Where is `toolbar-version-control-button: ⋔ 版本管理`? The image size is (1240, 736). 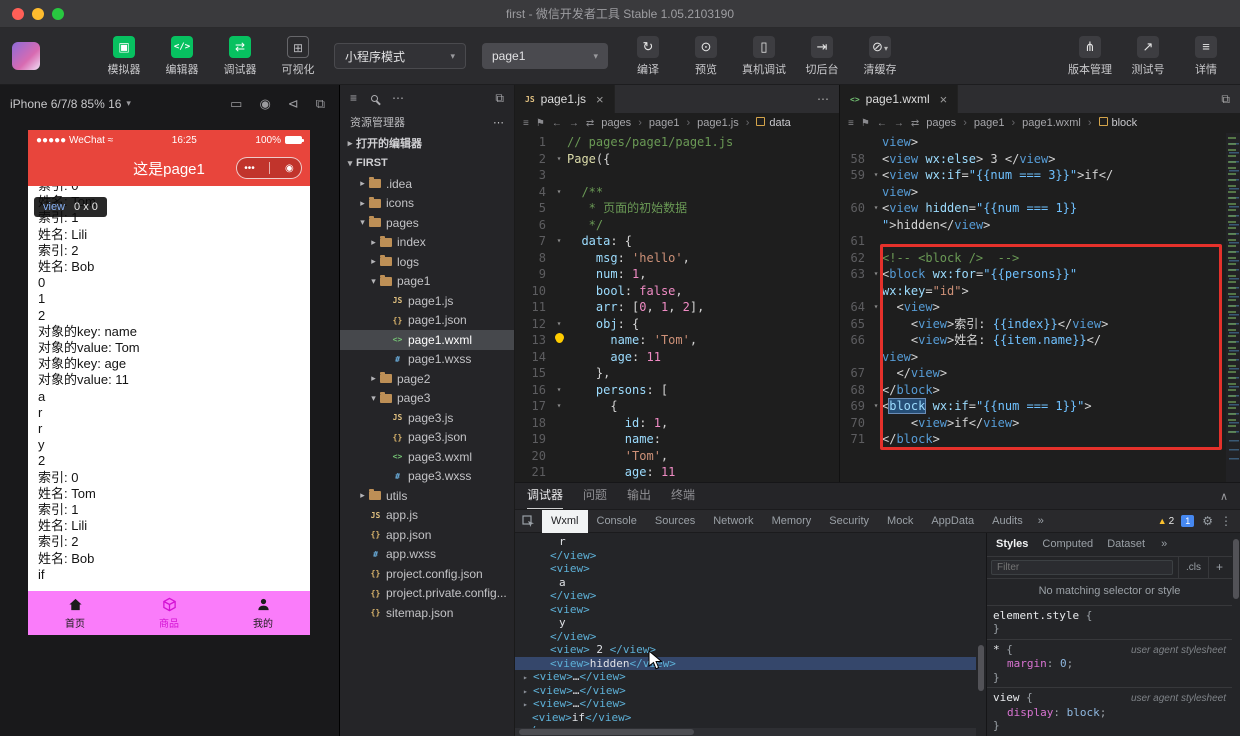
toolbar-version-control-button: ⋔ 版本管理 is located at coordinates (1090, 56).